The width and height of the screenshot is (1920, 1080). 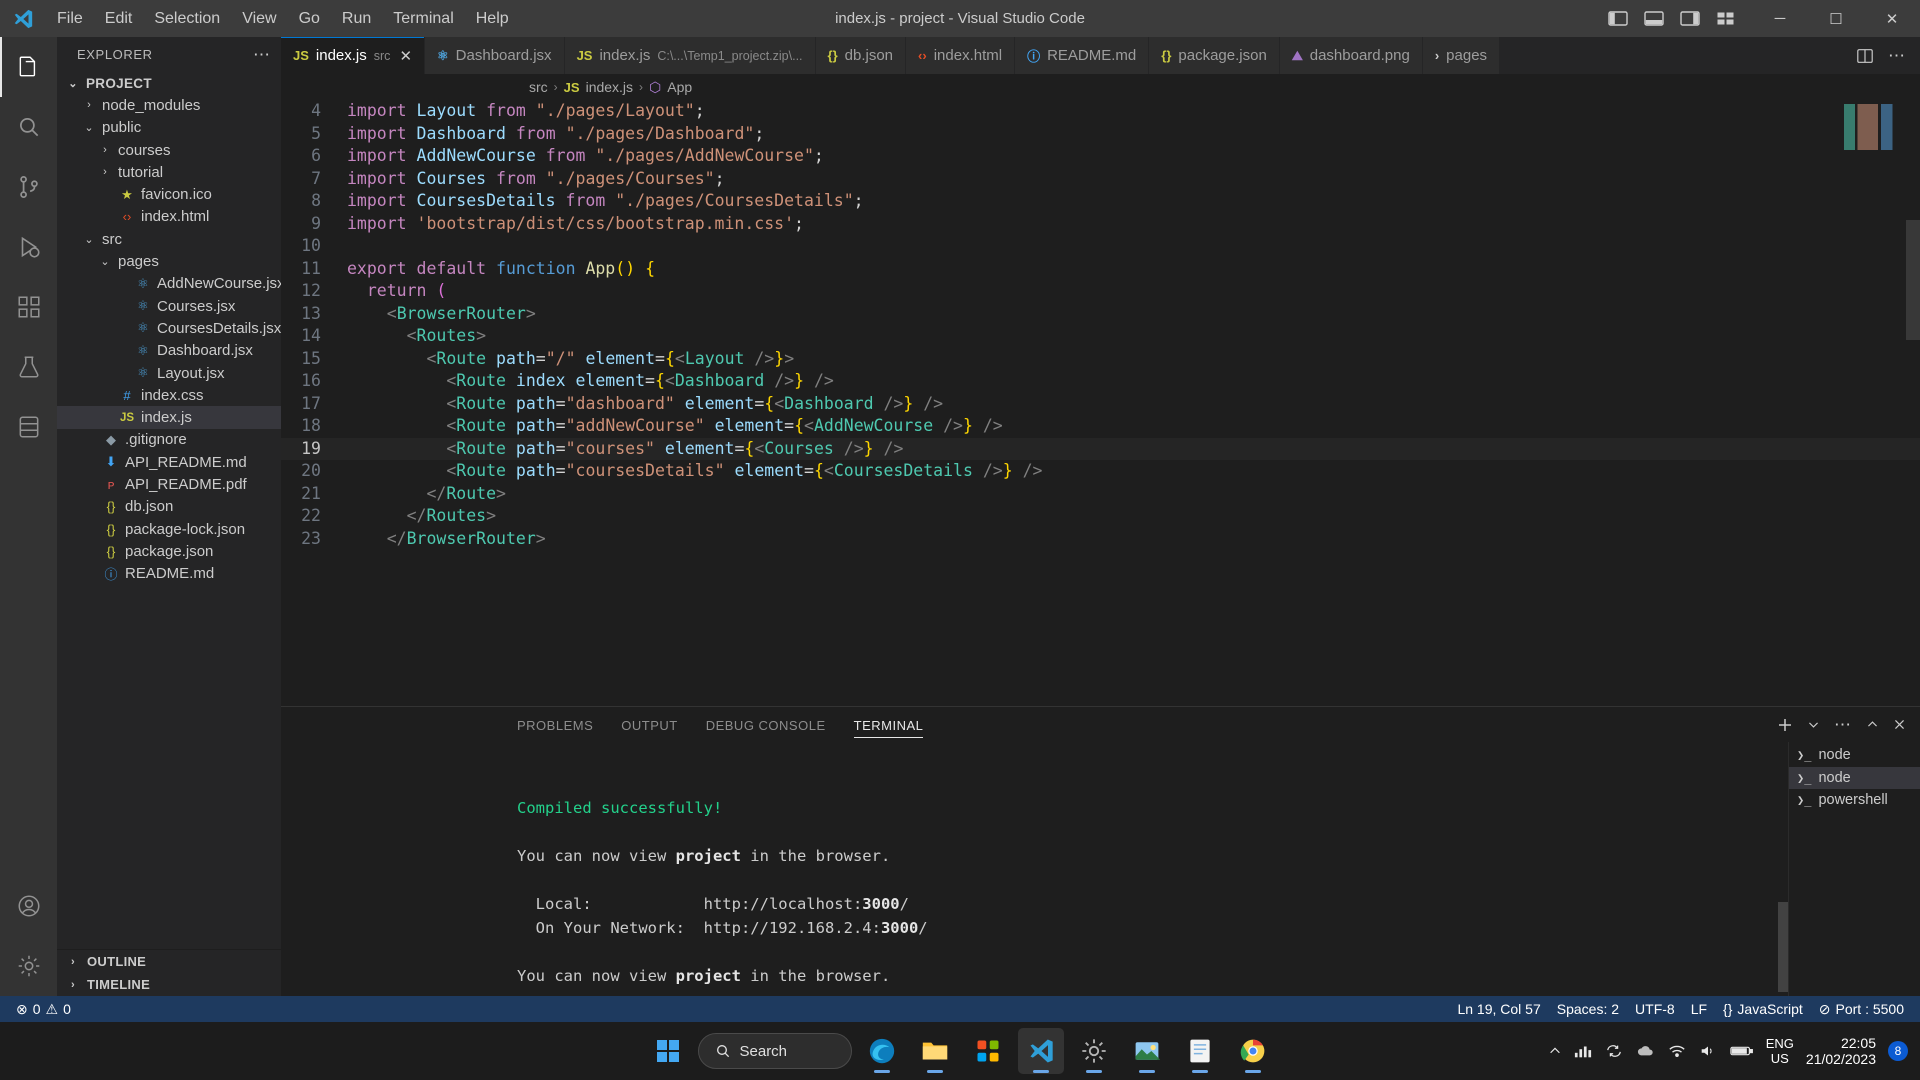 I want to click on activity-search, so click(x=28, y=127).